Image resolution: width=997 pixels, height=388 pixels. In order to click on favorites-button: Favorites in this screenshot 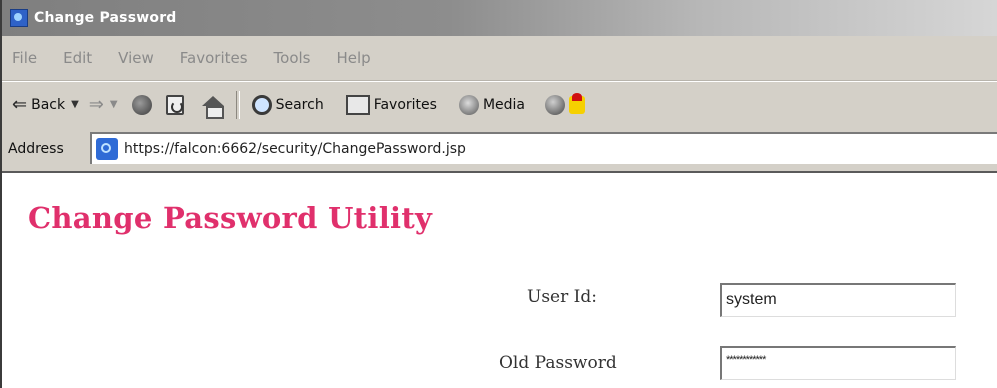, I will do `click(391, 104)`.